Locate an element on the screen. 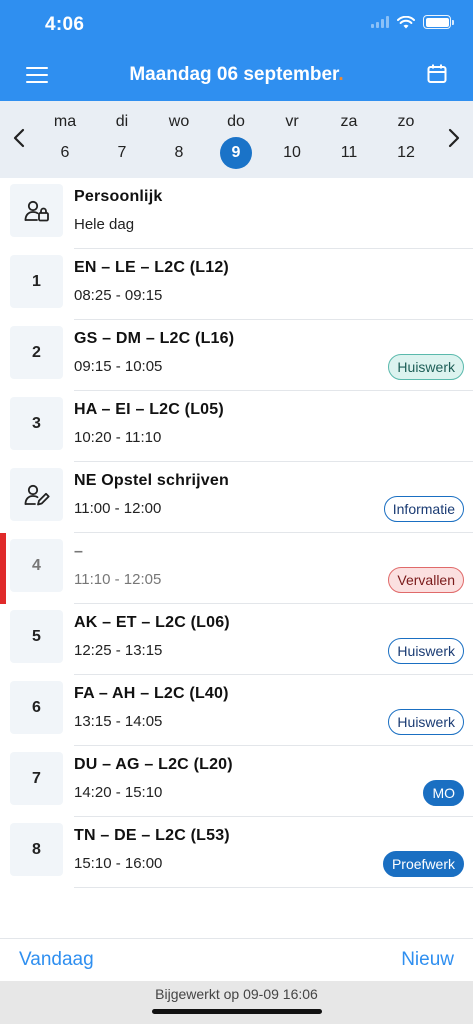 This screenshot has width=473, height=1024. day-name: do is located at coordinates (236, 121).